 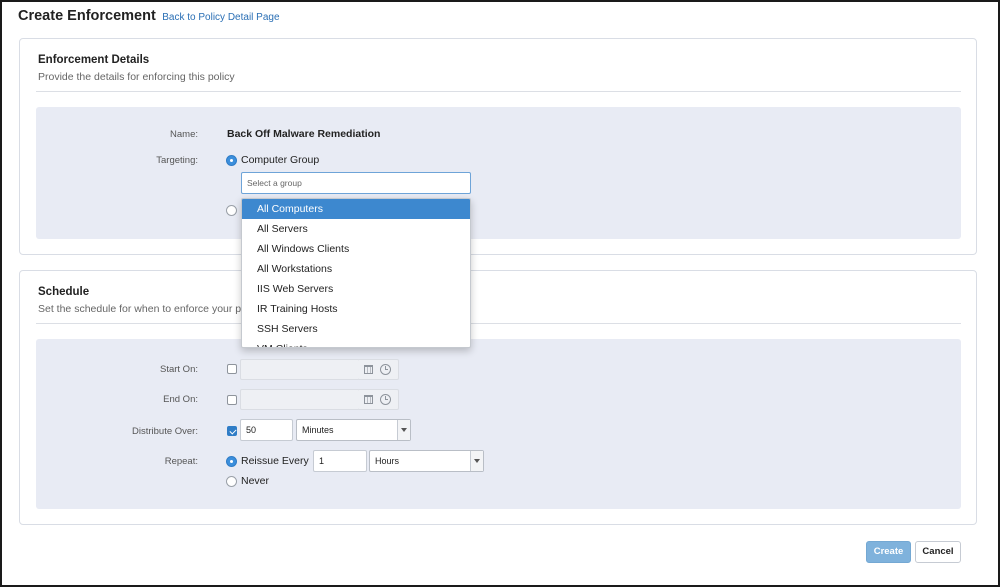 I want to click on group-option-ssh-servers: SSH Servers, so click(x=356, y=329).